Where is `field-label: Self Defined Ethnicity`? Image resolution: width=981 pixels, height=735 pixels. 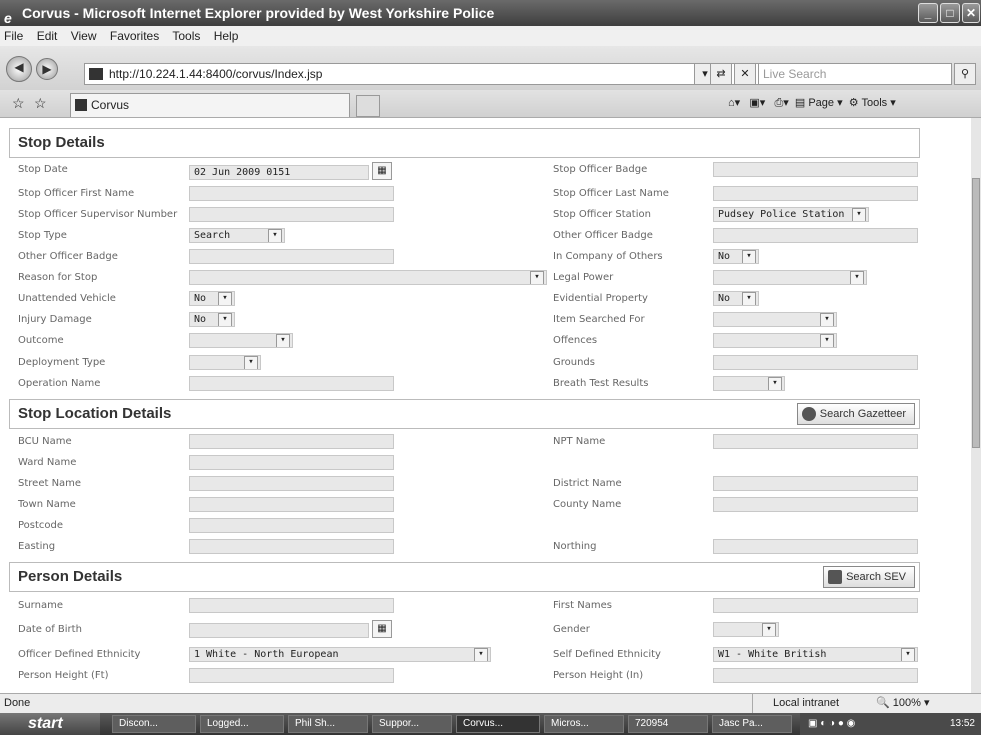 field-label: Self Defined Ethnicity is located at coordinates (607, 654).